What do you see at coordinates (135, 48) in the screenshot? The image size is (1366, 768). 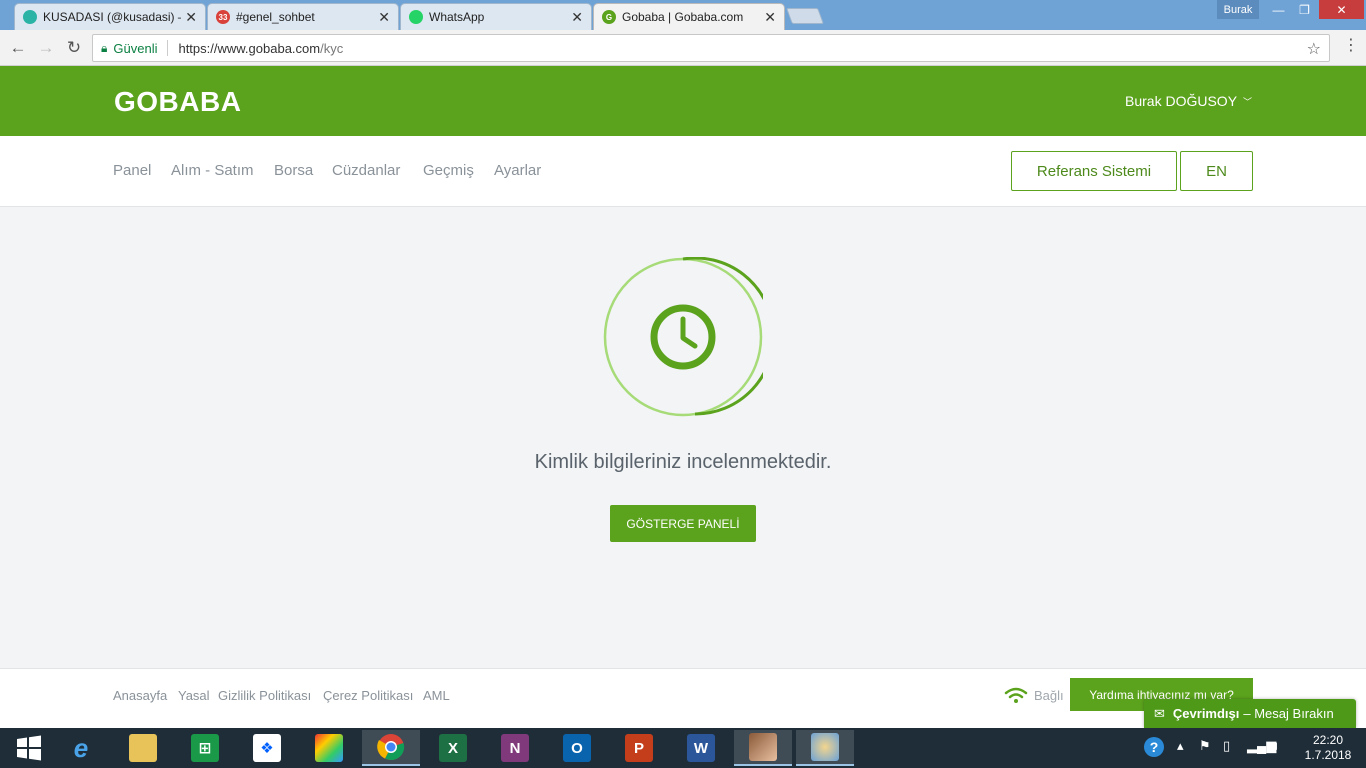 I see `security-label: Güvenli` at bounding box center [135, 48].